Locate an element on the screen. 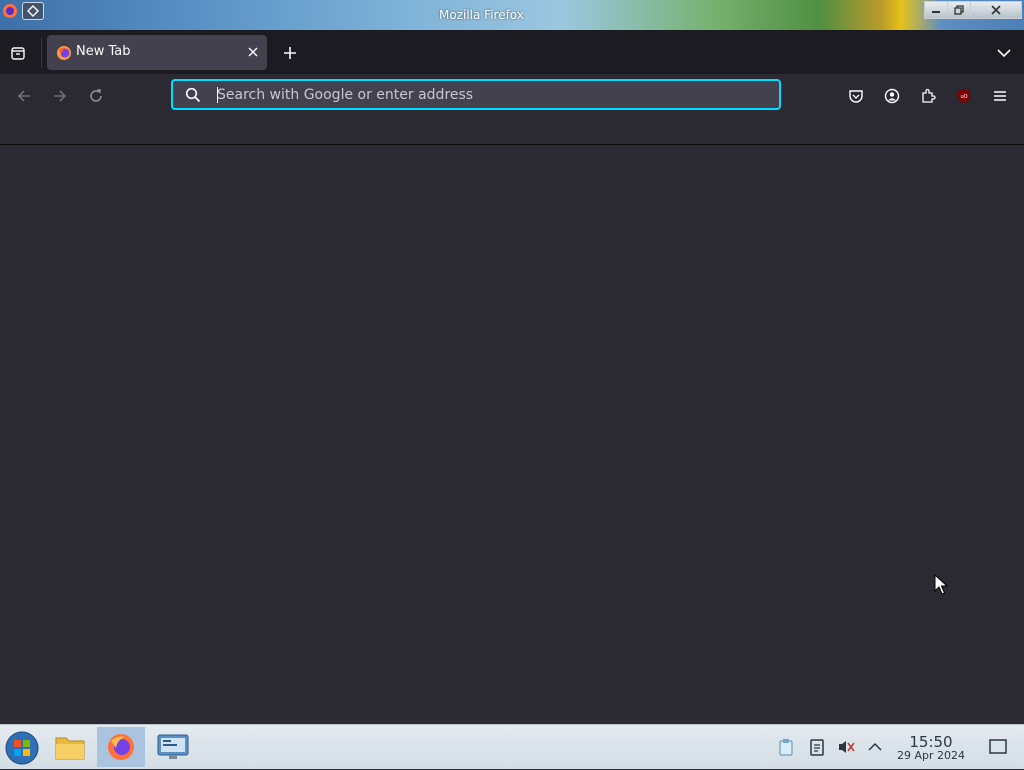 This screenshot has height=770, width=1024. taskbar-system-settings is located at coordinates (173, 747).